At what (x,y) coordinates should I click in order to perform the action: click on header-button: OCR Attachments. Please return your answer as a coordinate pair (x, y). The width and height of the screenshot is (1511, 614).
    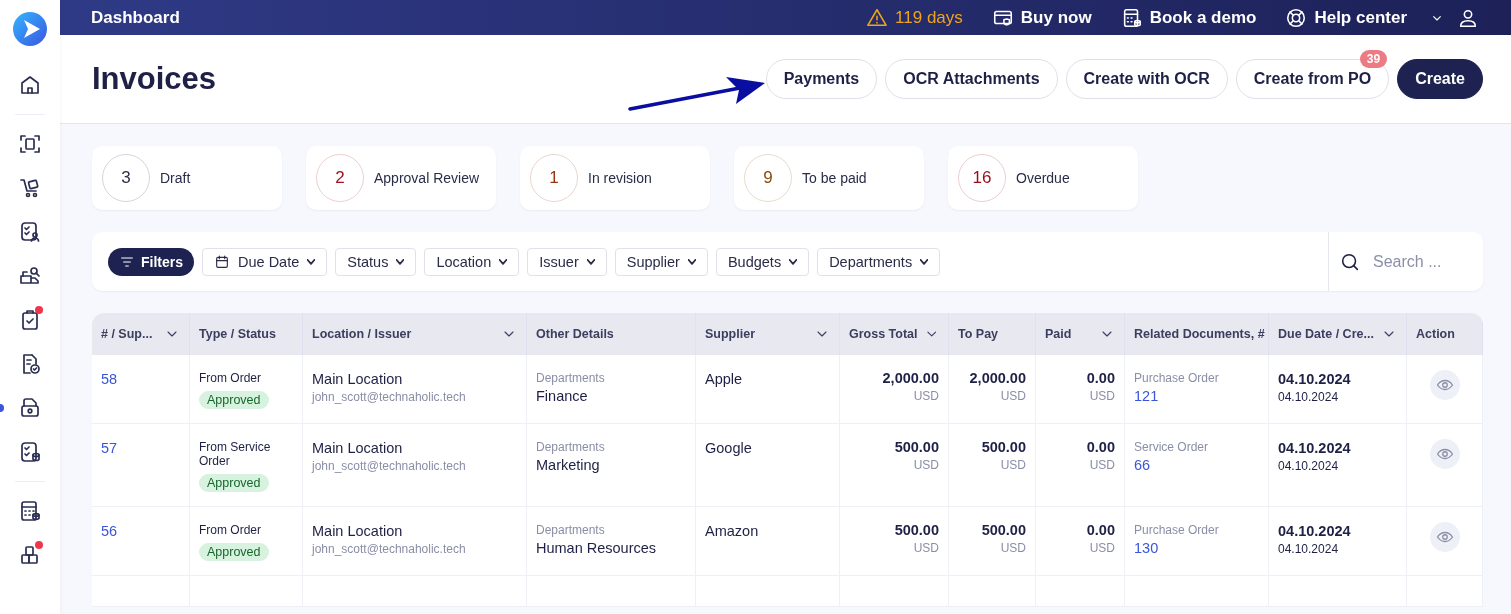
    Looking at the image, I should click on (971, 79).